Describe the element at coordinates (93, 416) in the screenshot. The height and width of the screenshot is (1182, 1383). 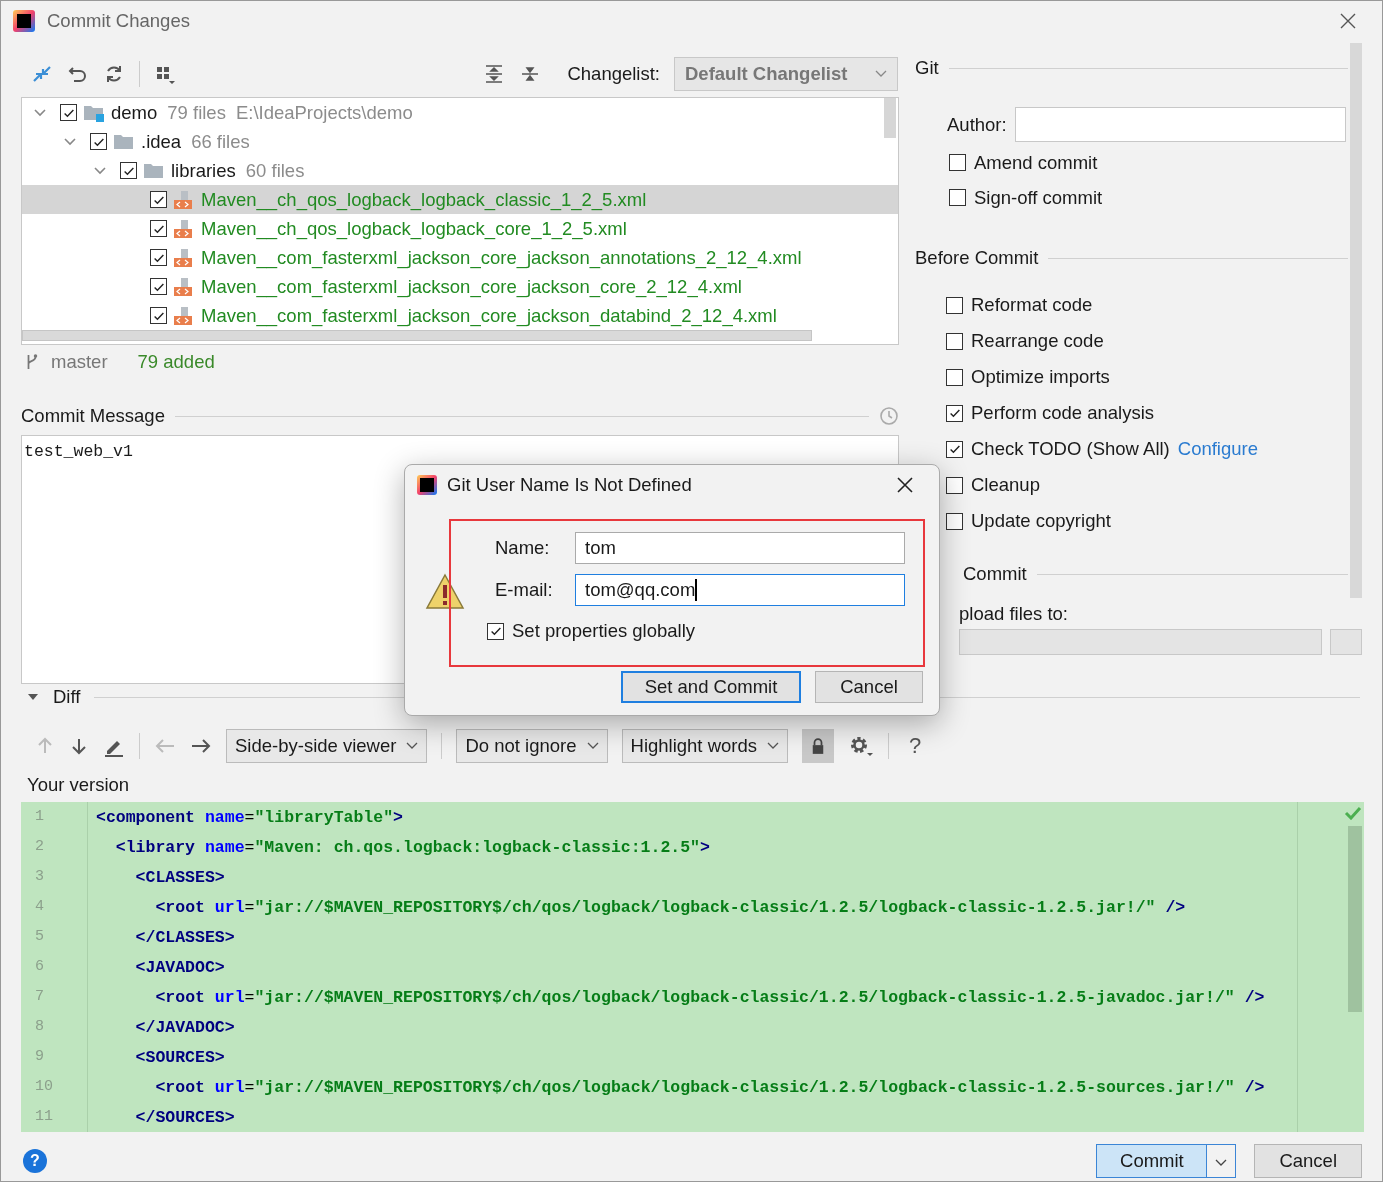
I see `section-title: Commit Message` at that location.